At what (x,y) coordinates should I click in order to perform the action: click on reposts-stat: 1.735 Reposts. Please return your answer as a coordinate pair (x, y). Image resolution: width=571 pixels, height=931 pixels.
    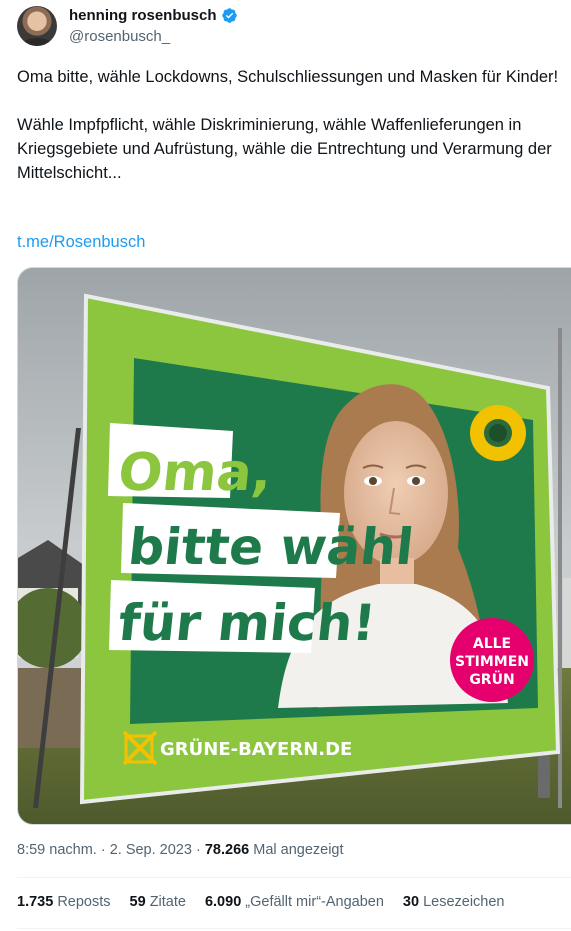
    Looking at the image, I should click on (64, 902).